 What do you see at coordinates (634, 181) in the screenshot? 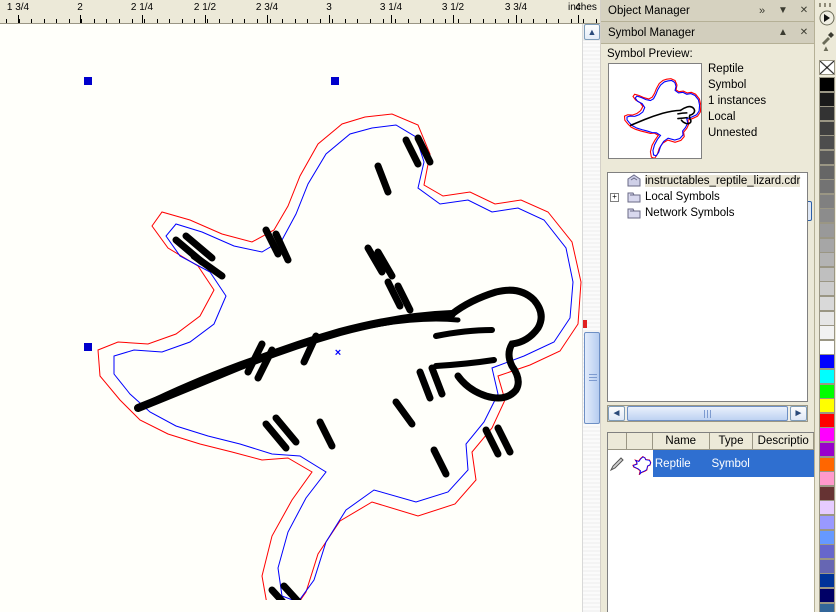
I see `document-icon` at bounding box center [634, 181].